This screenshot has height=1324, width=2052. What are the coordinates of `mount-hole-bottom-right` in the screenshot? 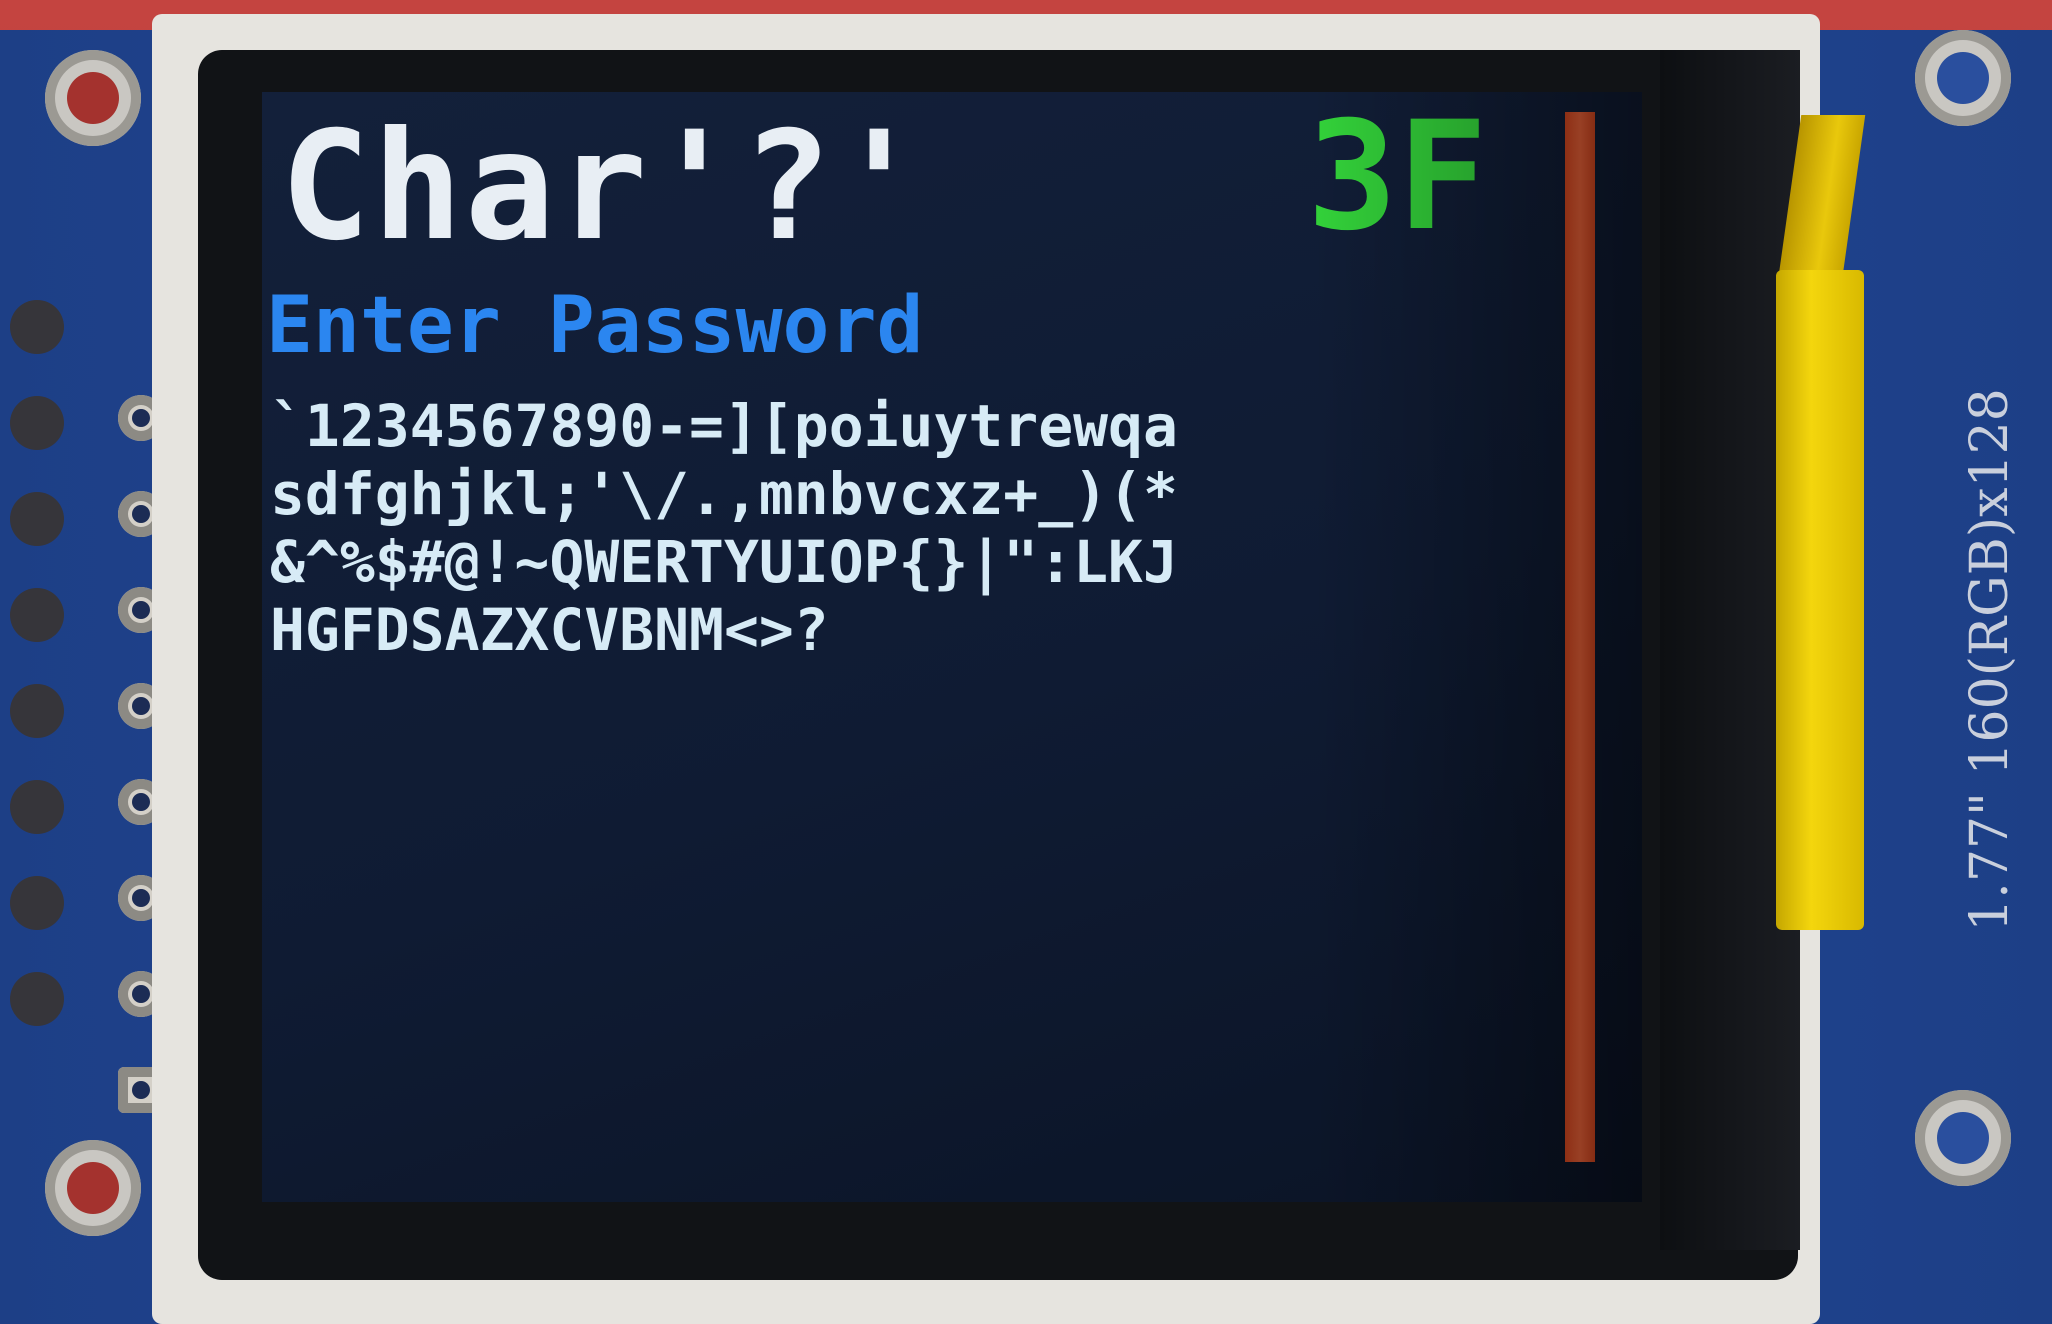 It's located at (1963, 1138).